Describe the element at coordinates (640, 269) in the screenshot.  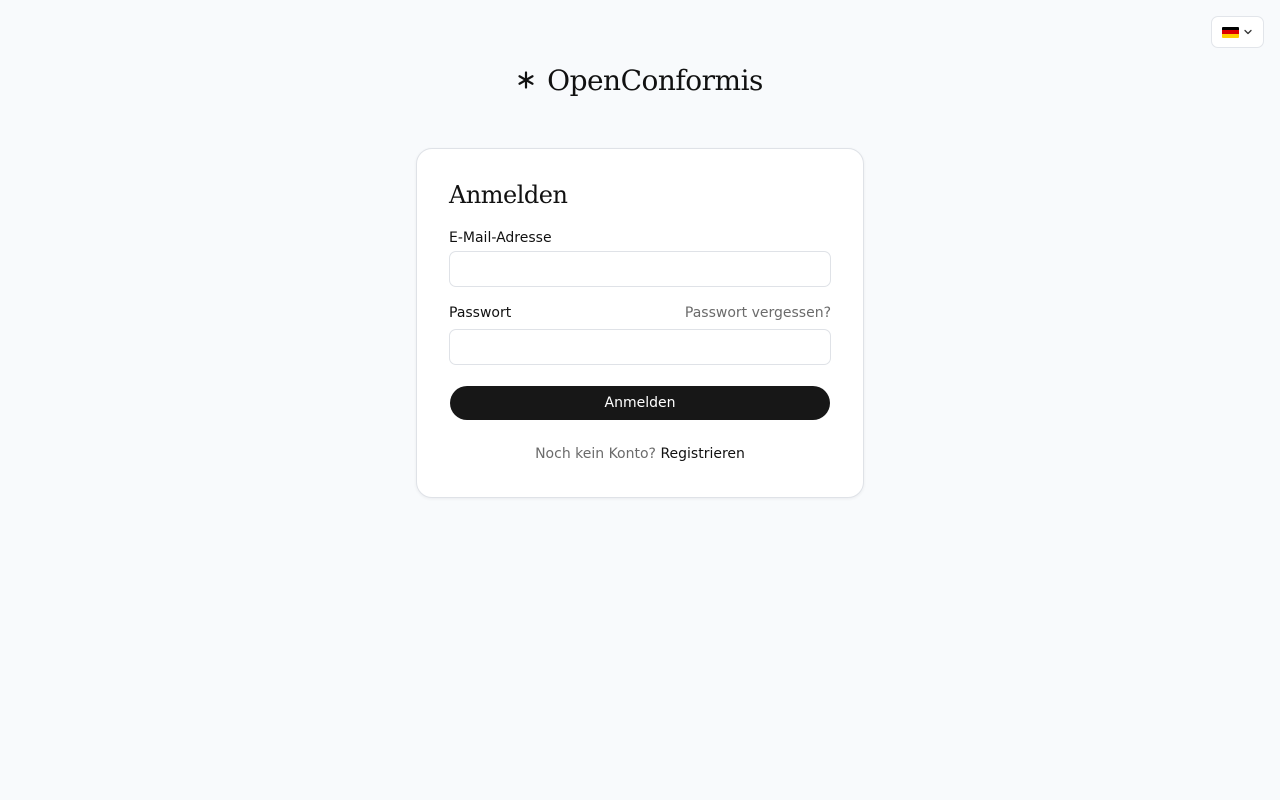
I see `email-input` at that location.